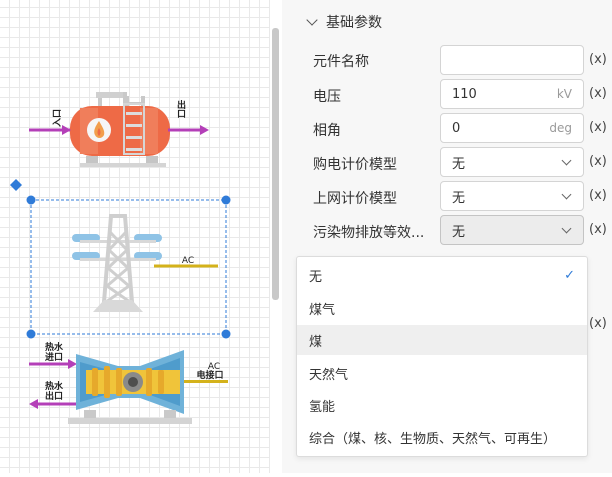 The height and width of the screenshot is (477, 612). Describe the element at coordinates (564, 94) in the screenshot. I see `voltage-unit: kV` at that location.